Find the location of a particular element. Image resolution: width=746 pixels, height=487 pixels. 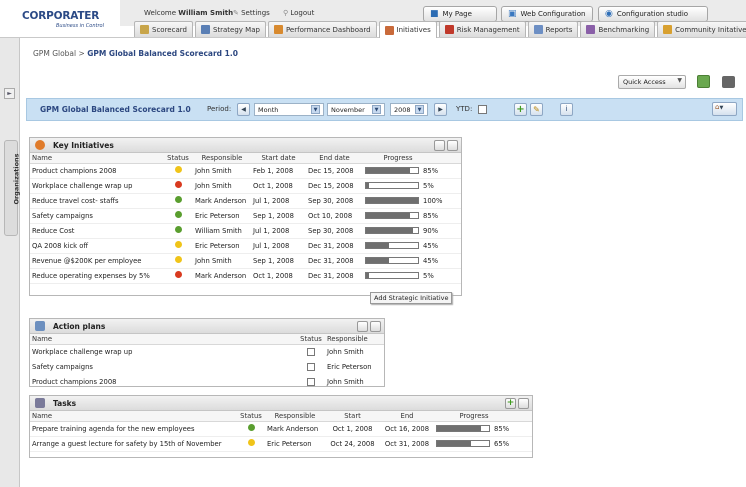

logout-link: ⚲ Logout is located at coordinates (298, 13).